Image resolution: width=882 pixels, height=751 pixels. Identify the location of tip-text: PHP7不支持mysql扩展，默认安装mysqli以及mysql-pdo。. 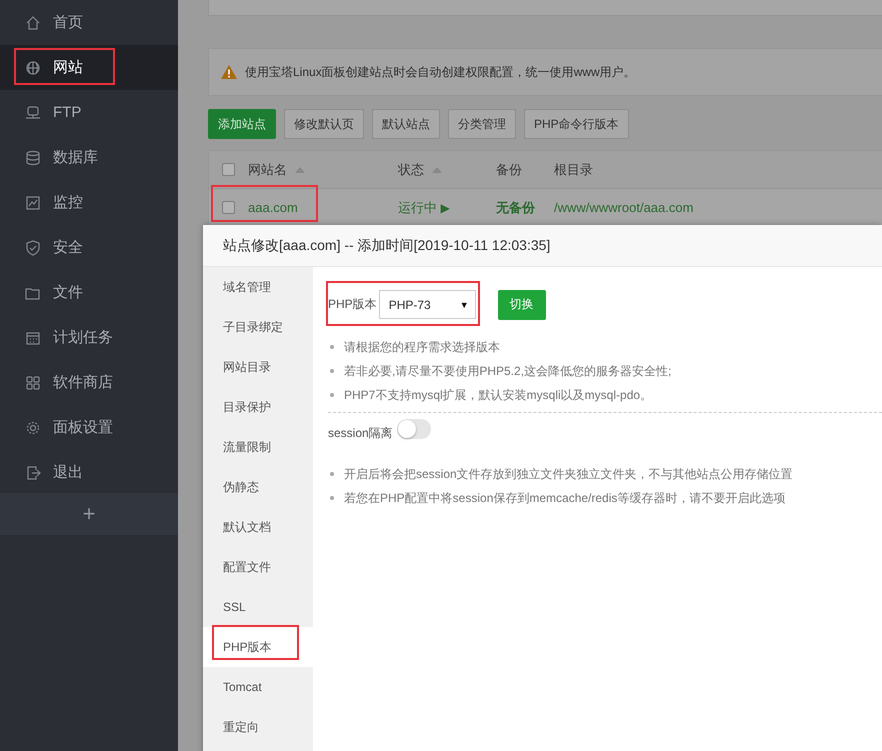
(498, 395).